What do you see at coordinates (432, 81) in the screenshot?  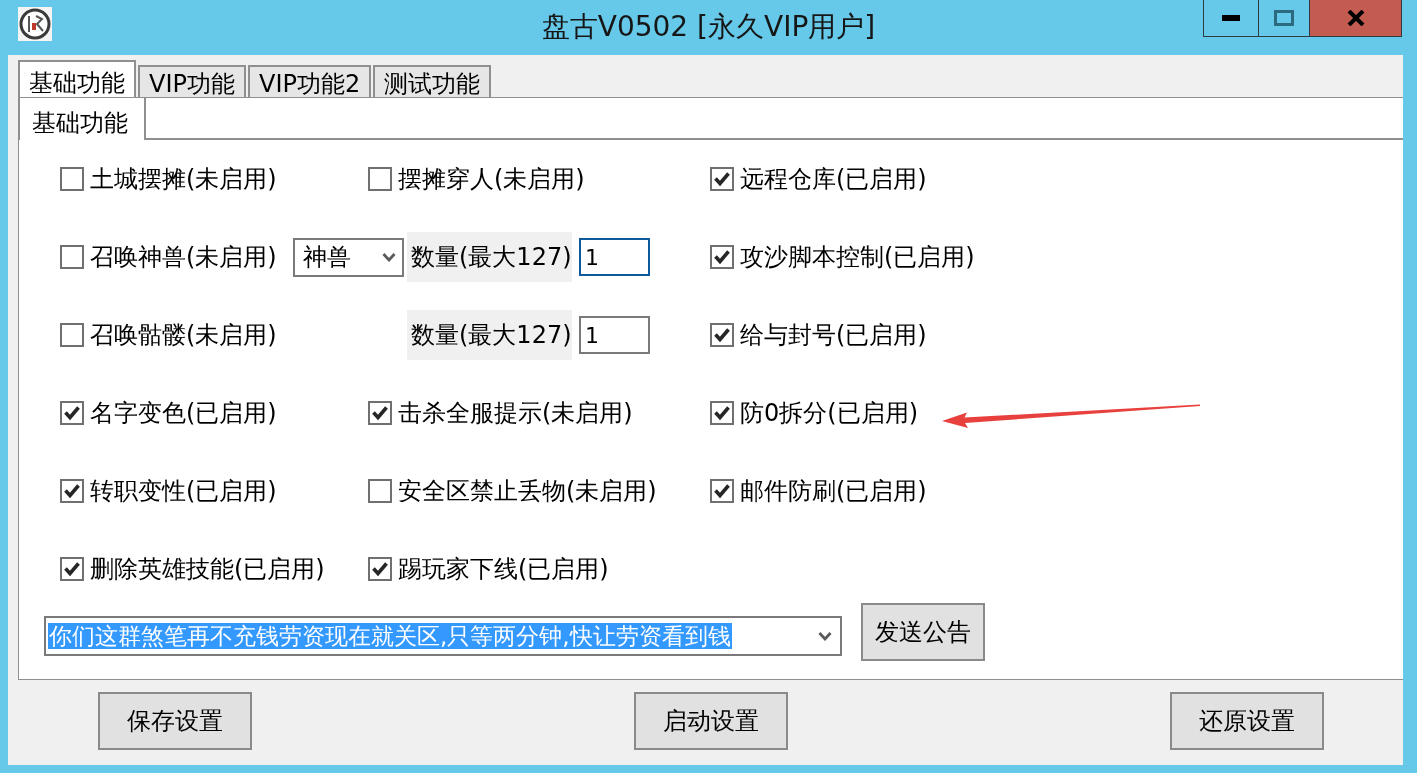 I see `tab: 测试功能` at bounding box center [432, 81].